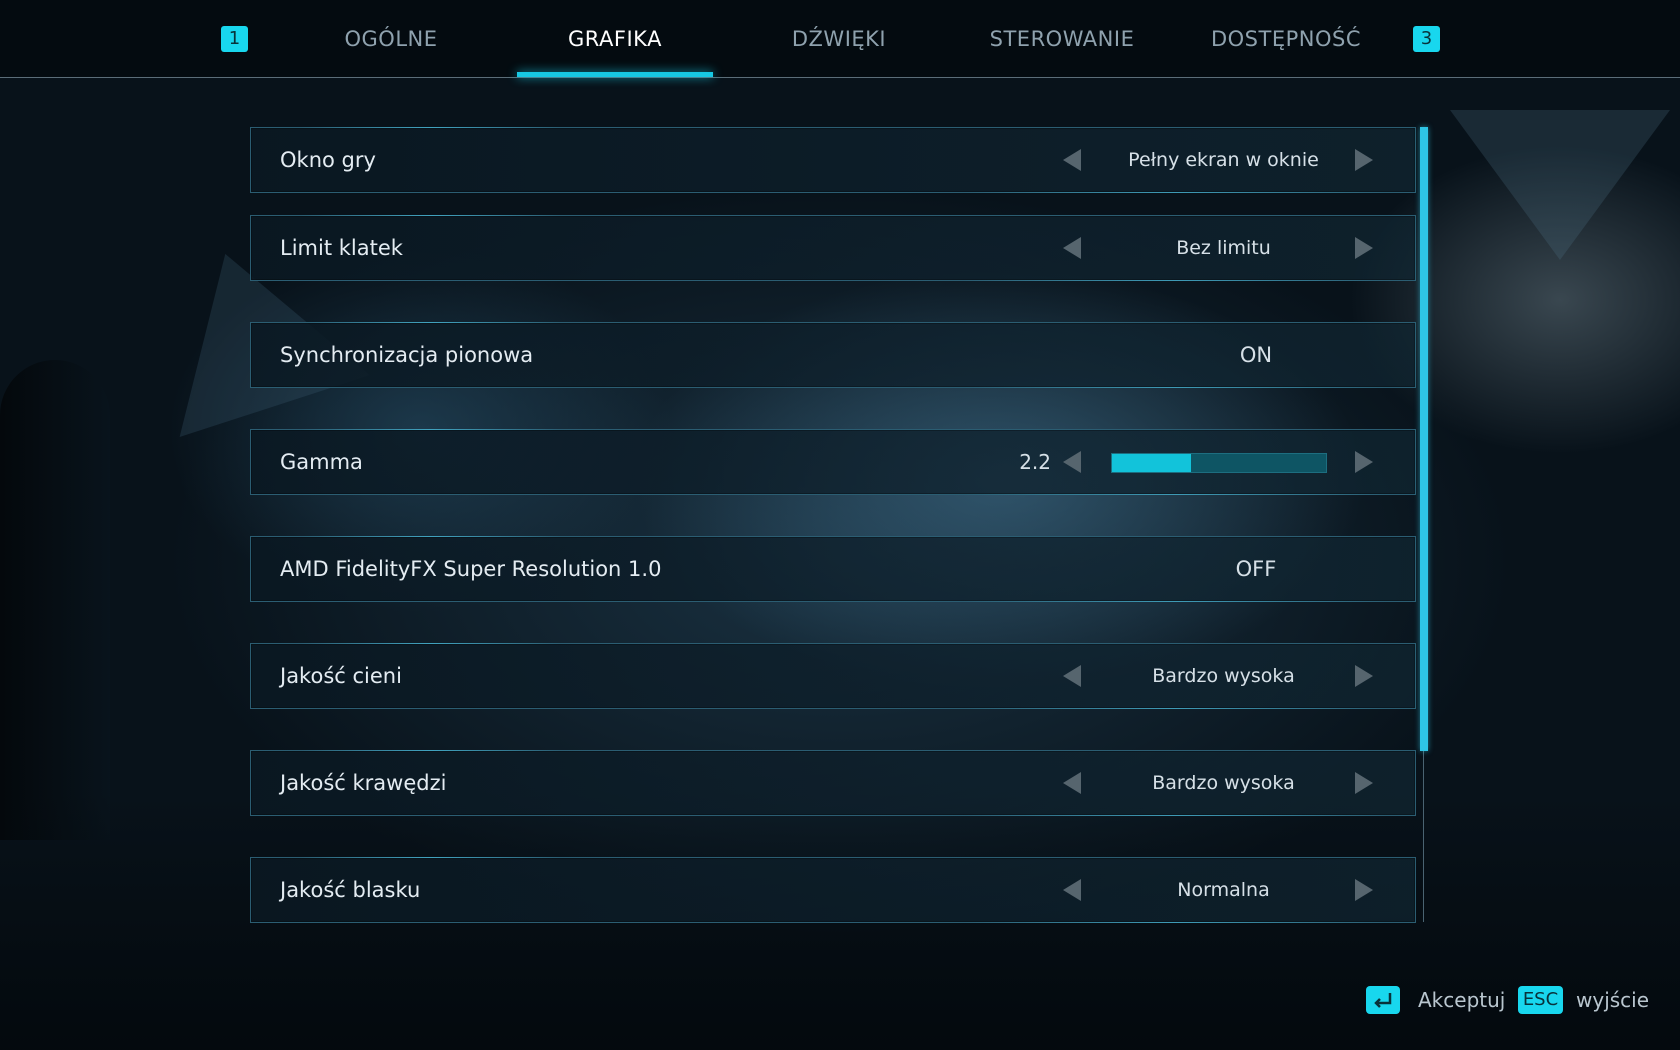  What do you see at coordinates (341, 248) in the screenshot?
I see `setting-label: Limit klatek` at bounding box center [341, 248].